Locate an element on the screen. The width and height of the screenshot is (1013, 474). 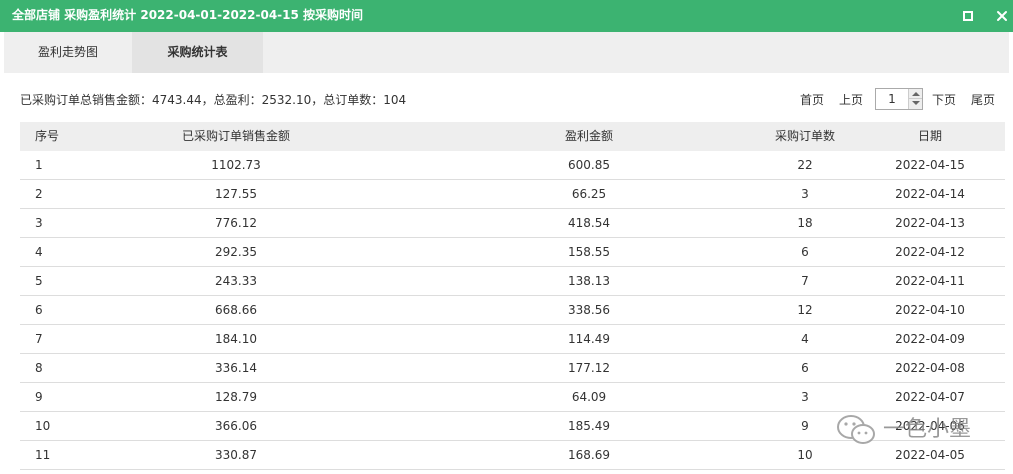
cell-index: 7 is located at coordinates (39, 339).